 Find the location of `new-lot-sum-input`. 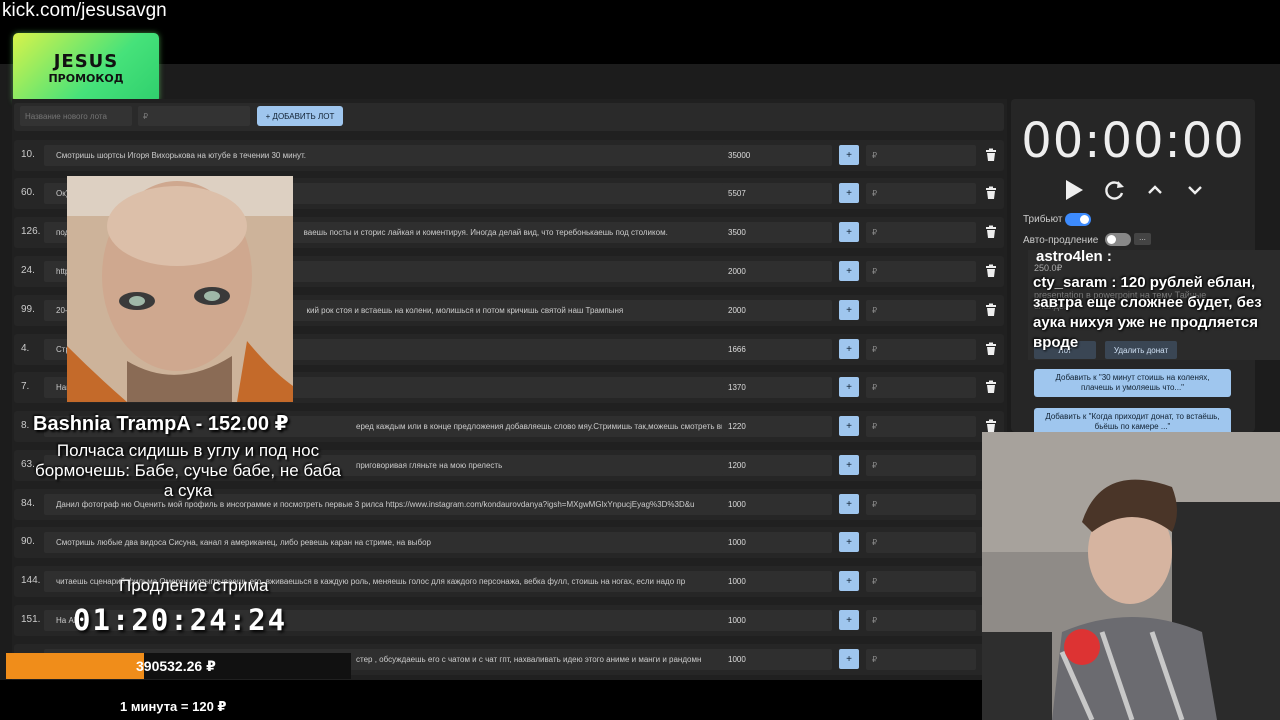

new-lot-sum-input is located at coordinates (194, 116).